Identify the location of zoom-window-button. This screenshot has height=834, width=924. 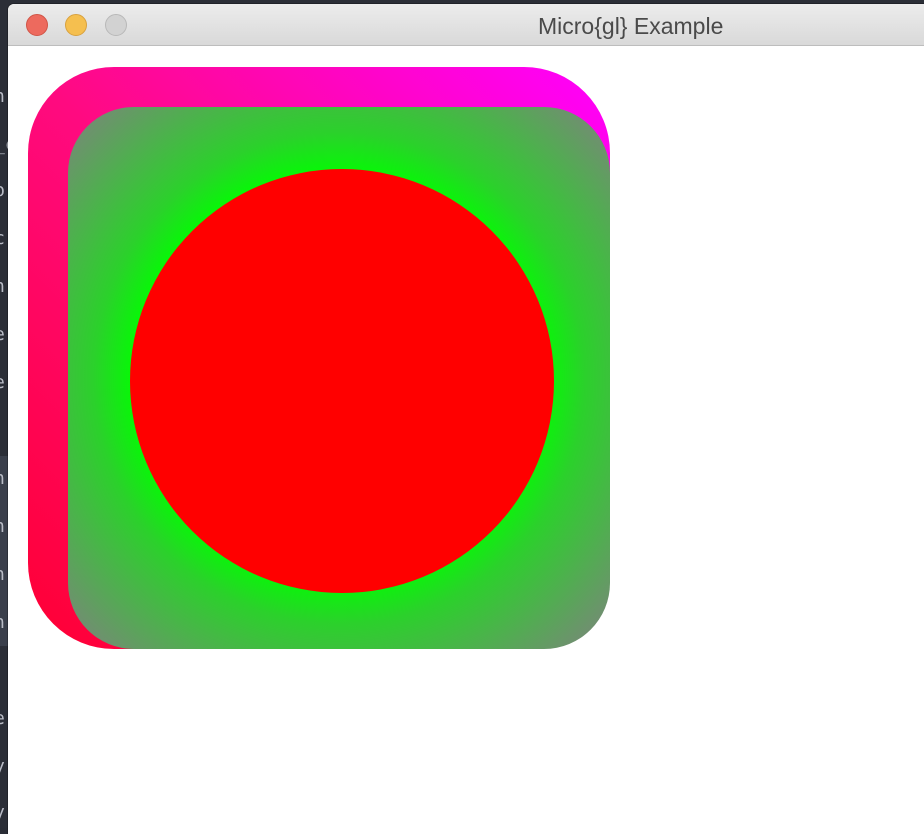
(116, 25).